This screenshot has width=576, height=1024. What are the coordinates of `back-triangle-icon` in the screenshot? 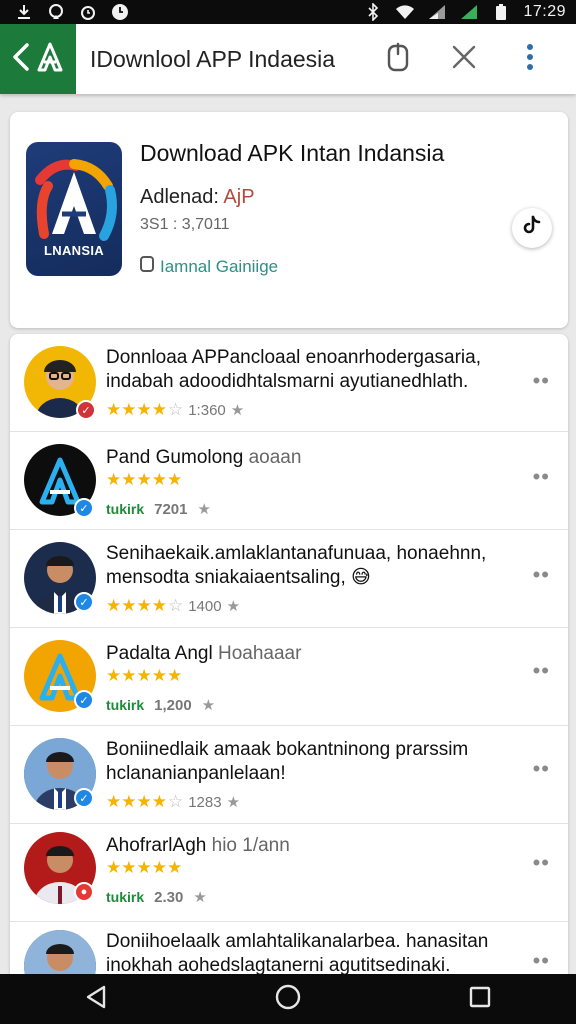 It's located at (96, 999).